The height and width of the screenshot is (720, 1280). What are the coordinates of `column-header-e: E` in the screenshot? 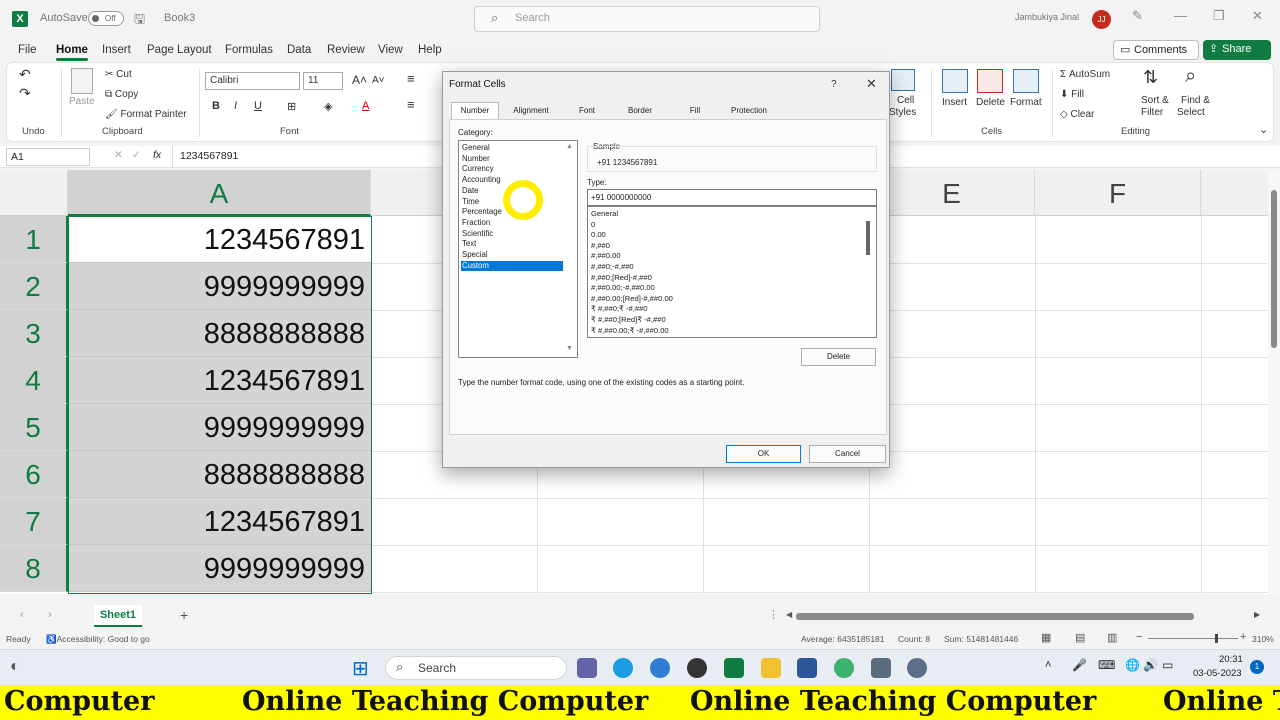 It's located at (952, 193).